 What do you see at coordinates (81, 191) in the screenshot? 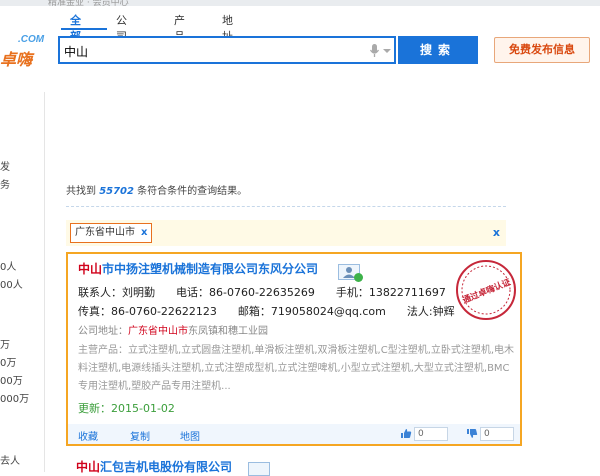
I see `result-prefix: 共找到` at bounding box center [81, 191].